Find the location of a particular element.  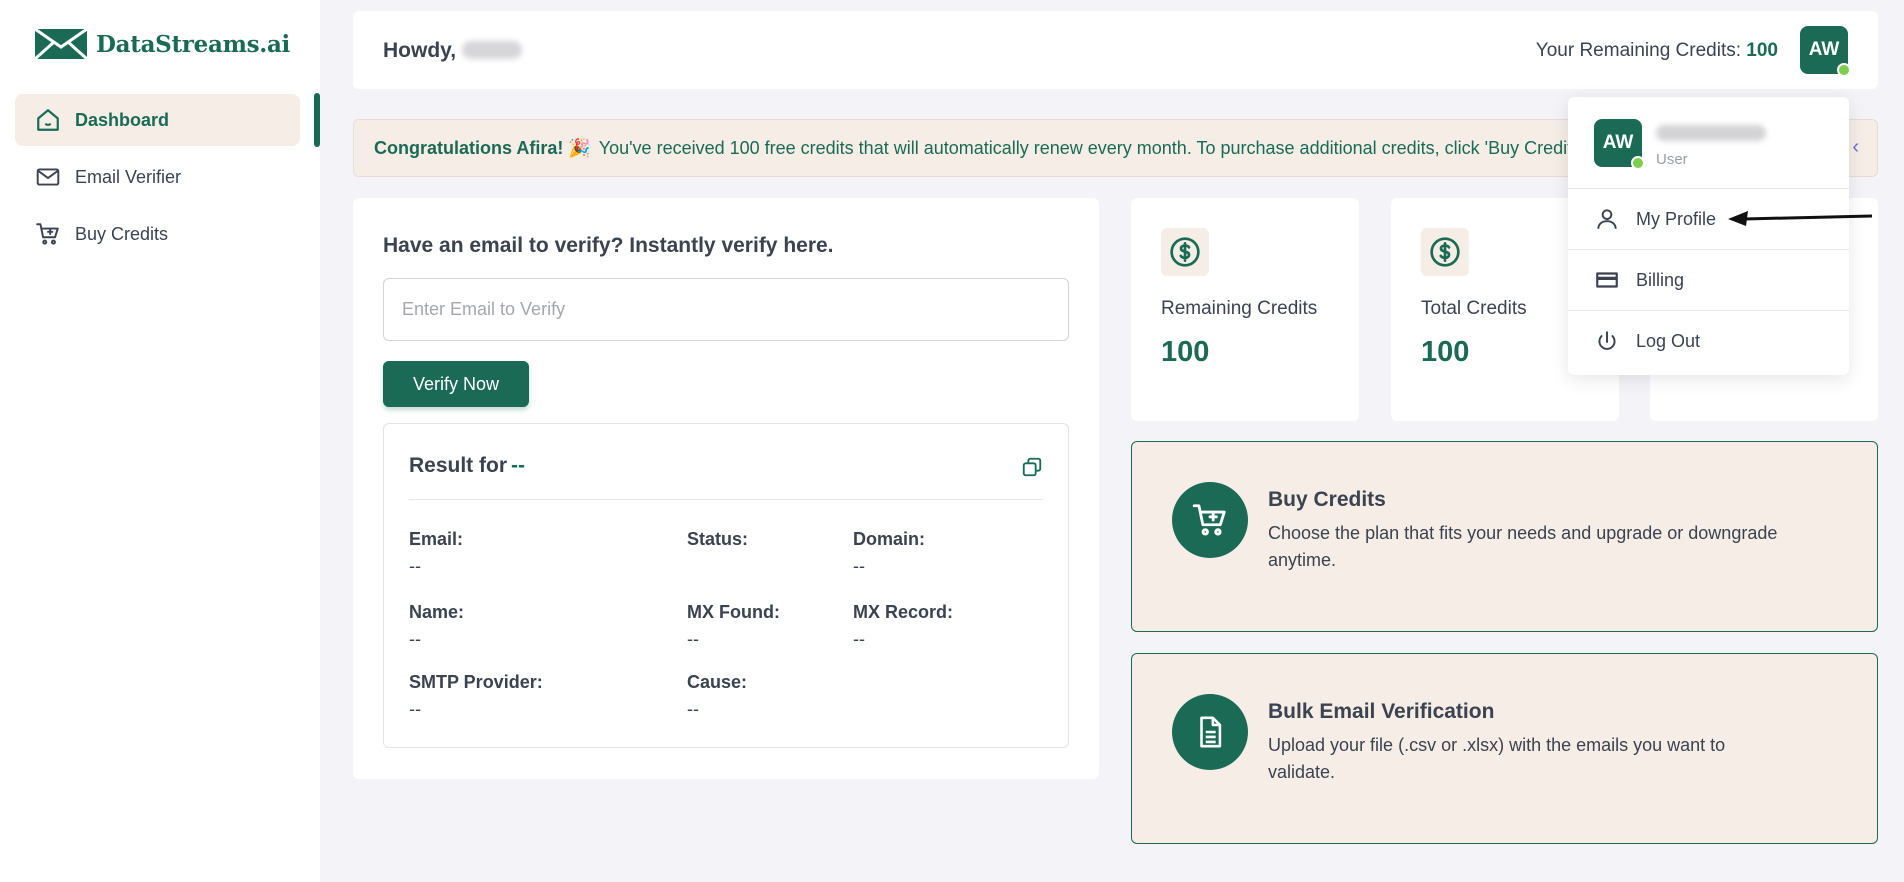

copy-icon is located at coordinates (1032, 467).